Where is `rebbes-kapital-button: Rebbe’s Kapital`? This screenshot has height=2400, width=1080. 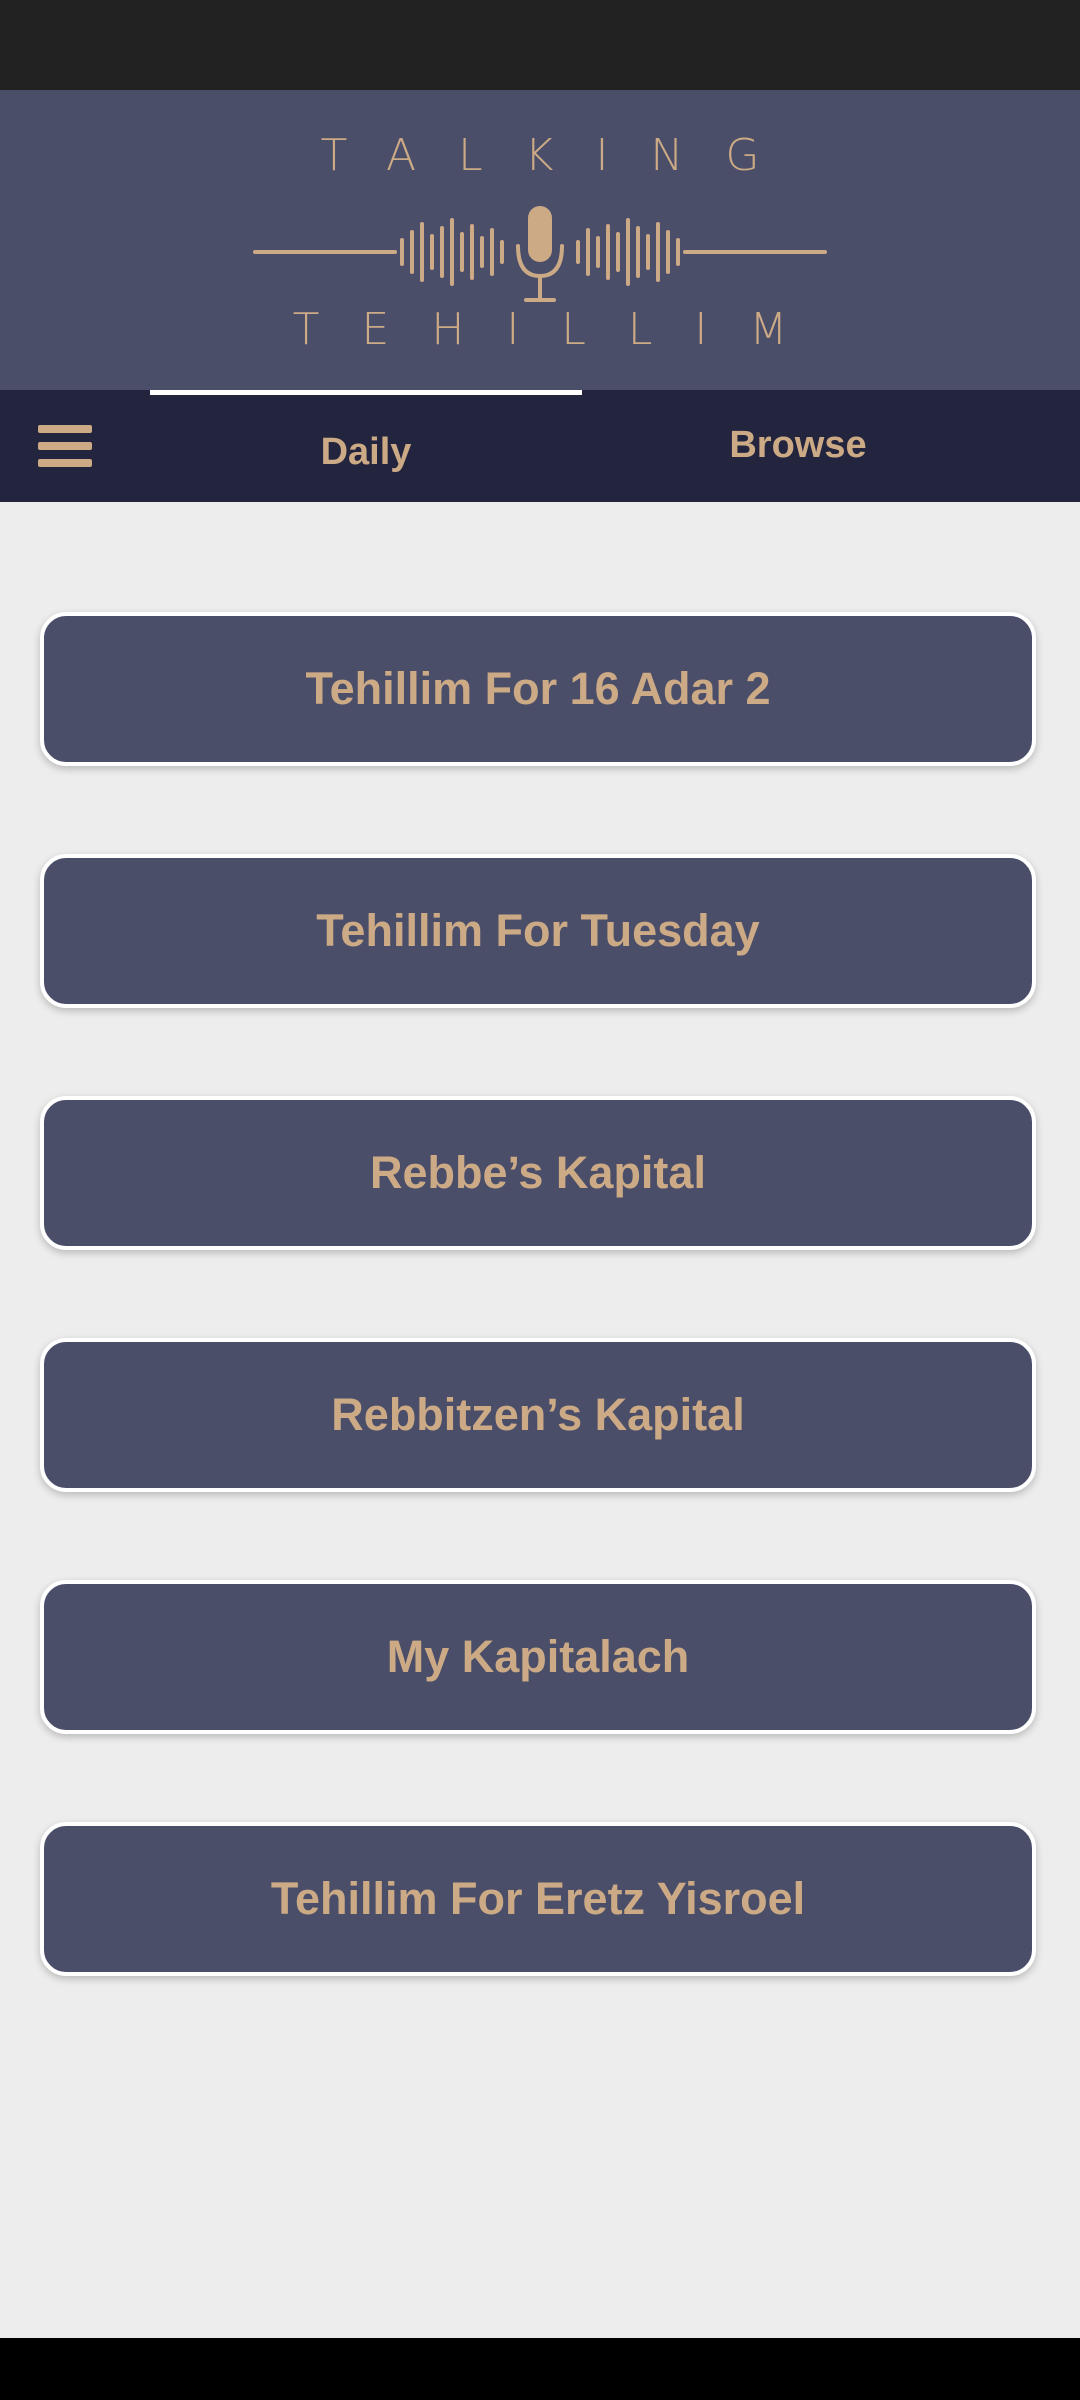
rebbes-kapital-button: Rebbe’s Kapital is located at coordinates (538, 1173).